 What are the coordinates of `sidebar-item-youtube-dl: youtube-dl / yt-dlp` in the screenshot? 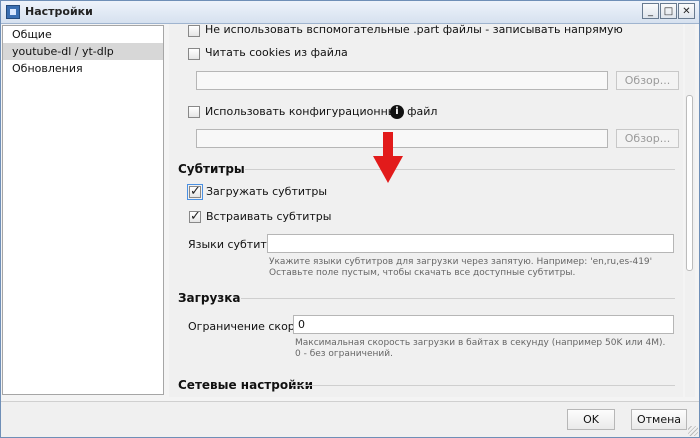 It's located at (83, 51).